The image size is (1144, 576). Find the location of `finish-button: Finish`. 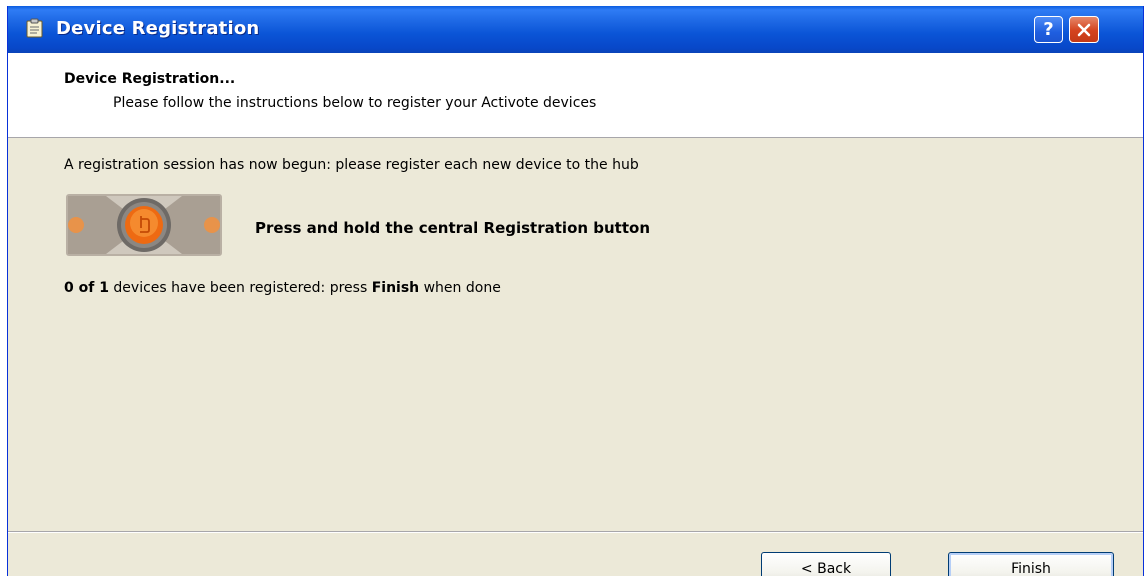

finish-button: Finish is located at coordinates (1031, 564).